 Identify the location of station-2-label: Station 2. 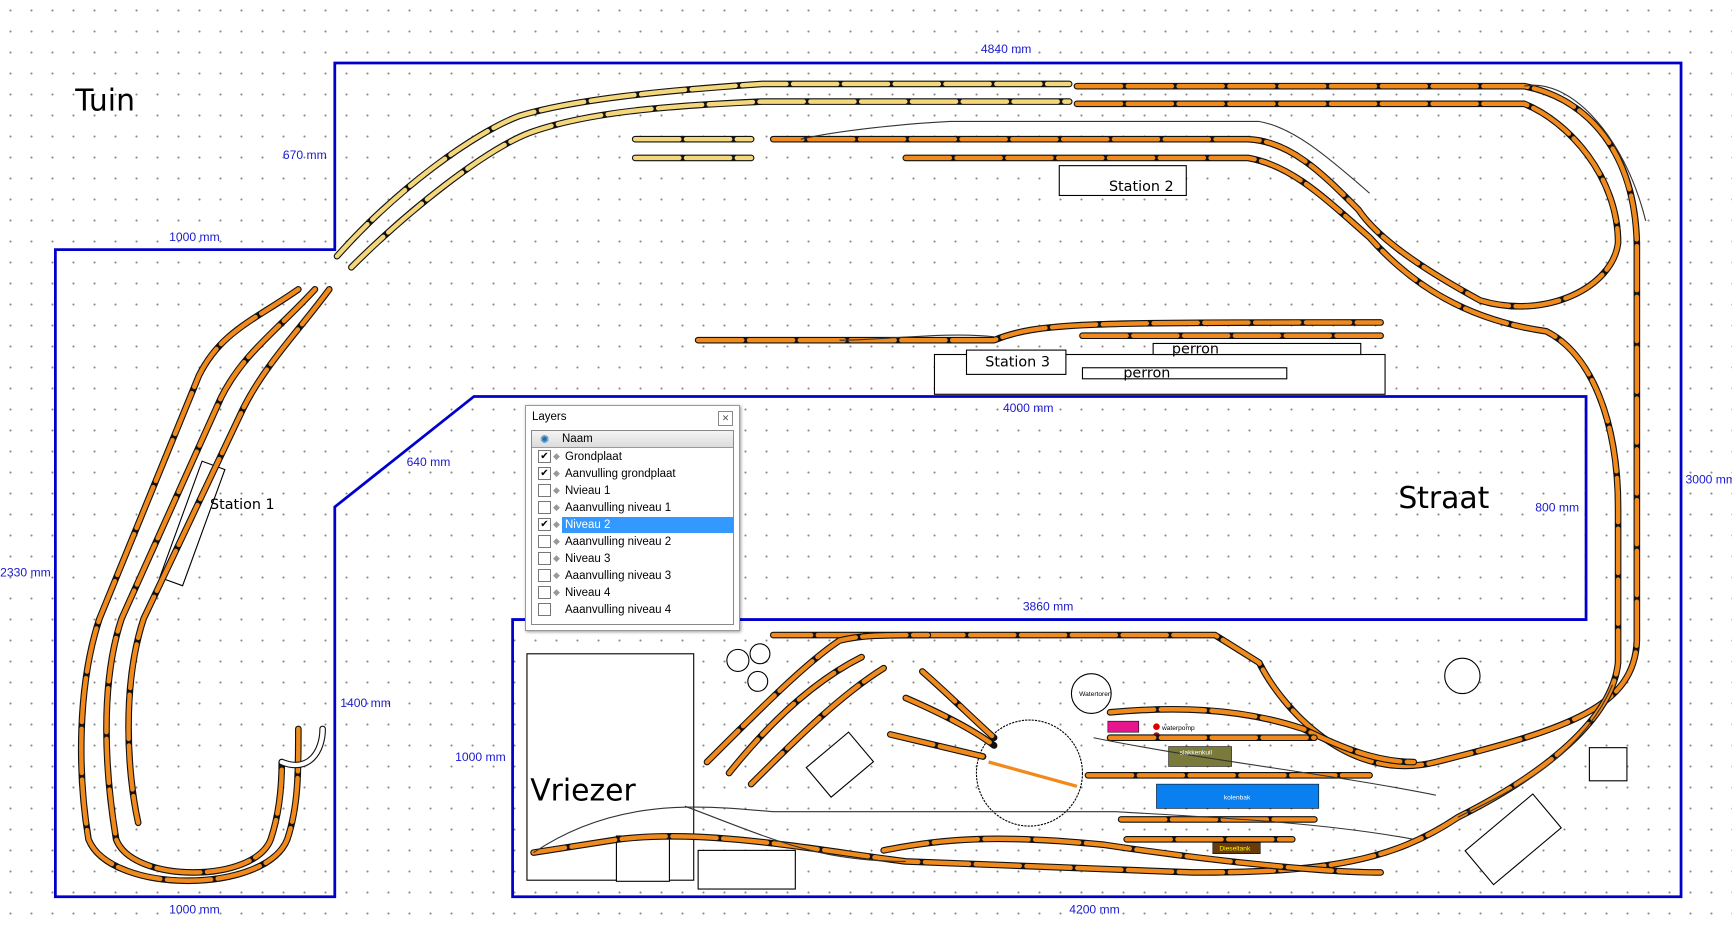
(1141, 187).